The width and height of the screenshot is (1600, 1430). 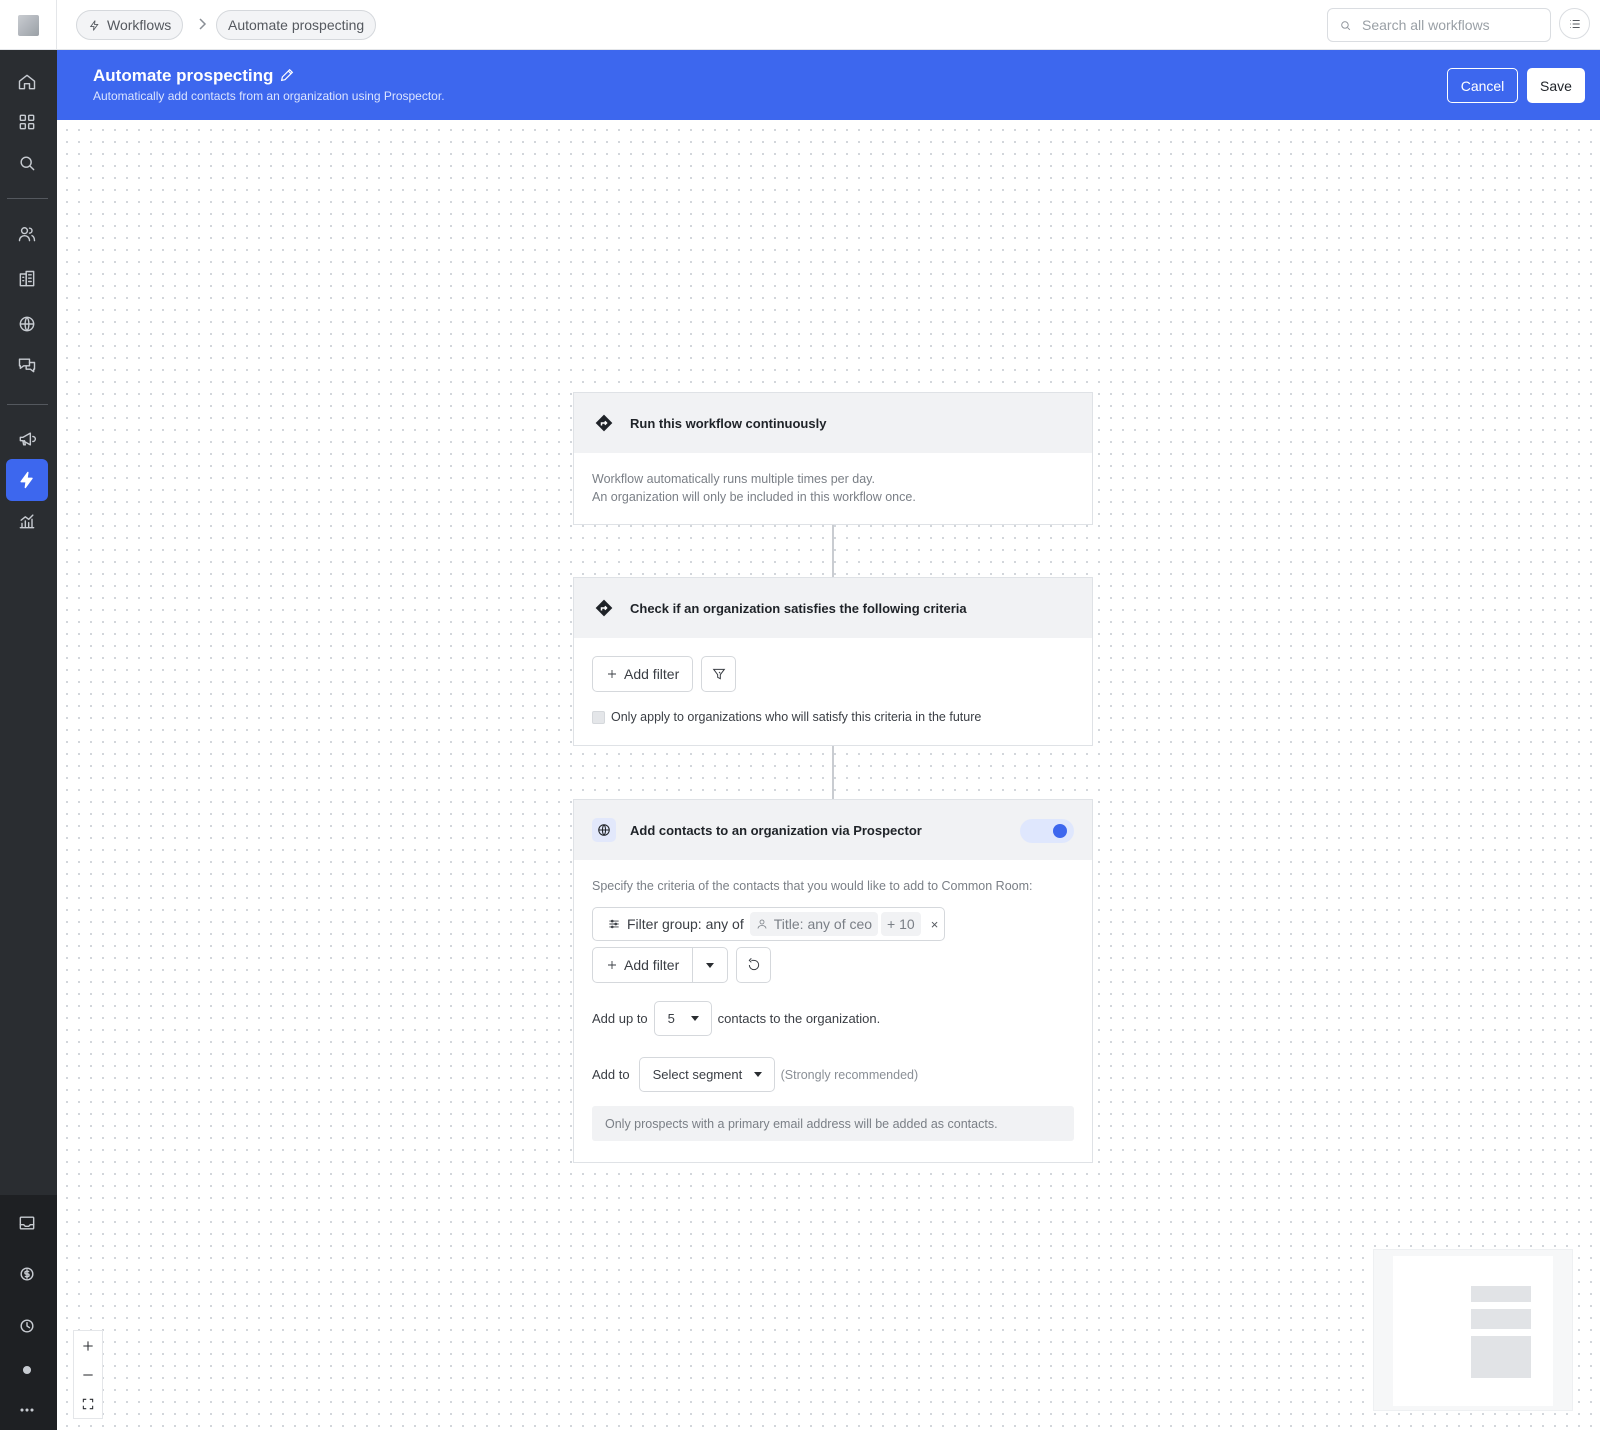 I want to click on reset-filters-button, so click(x=754, y=965).